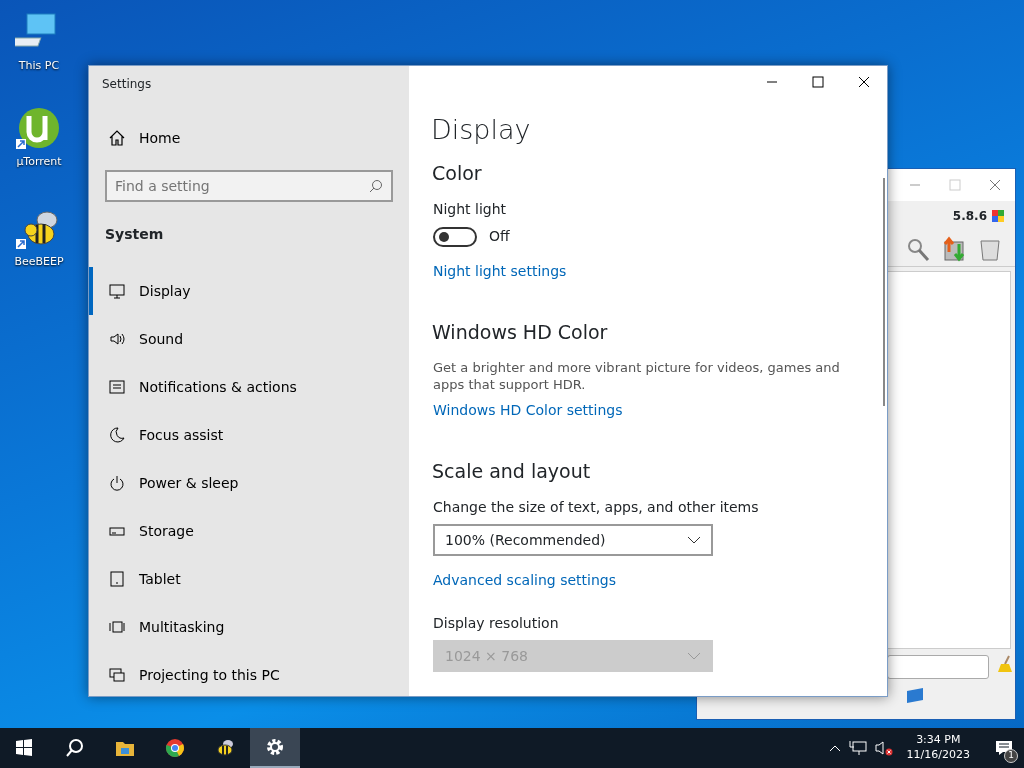  Describe the element at coordinates (249, 339) in the screenshot. I see `nav-item: Sound` at that location.